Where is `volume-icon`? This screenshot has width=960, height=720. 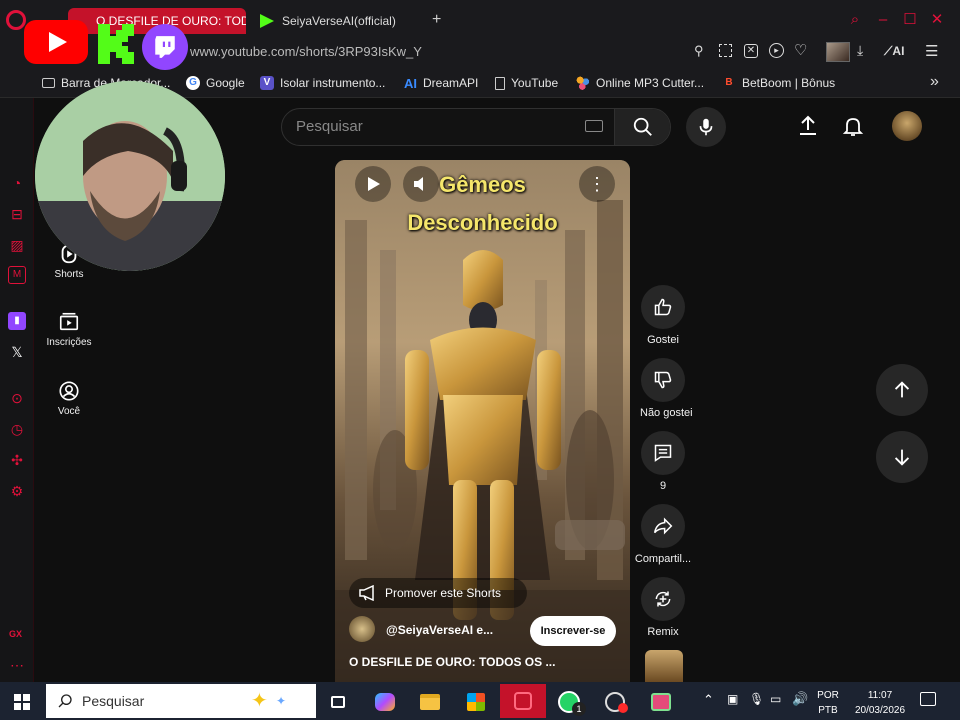 volume-icon is located at coordinates (418, 184).